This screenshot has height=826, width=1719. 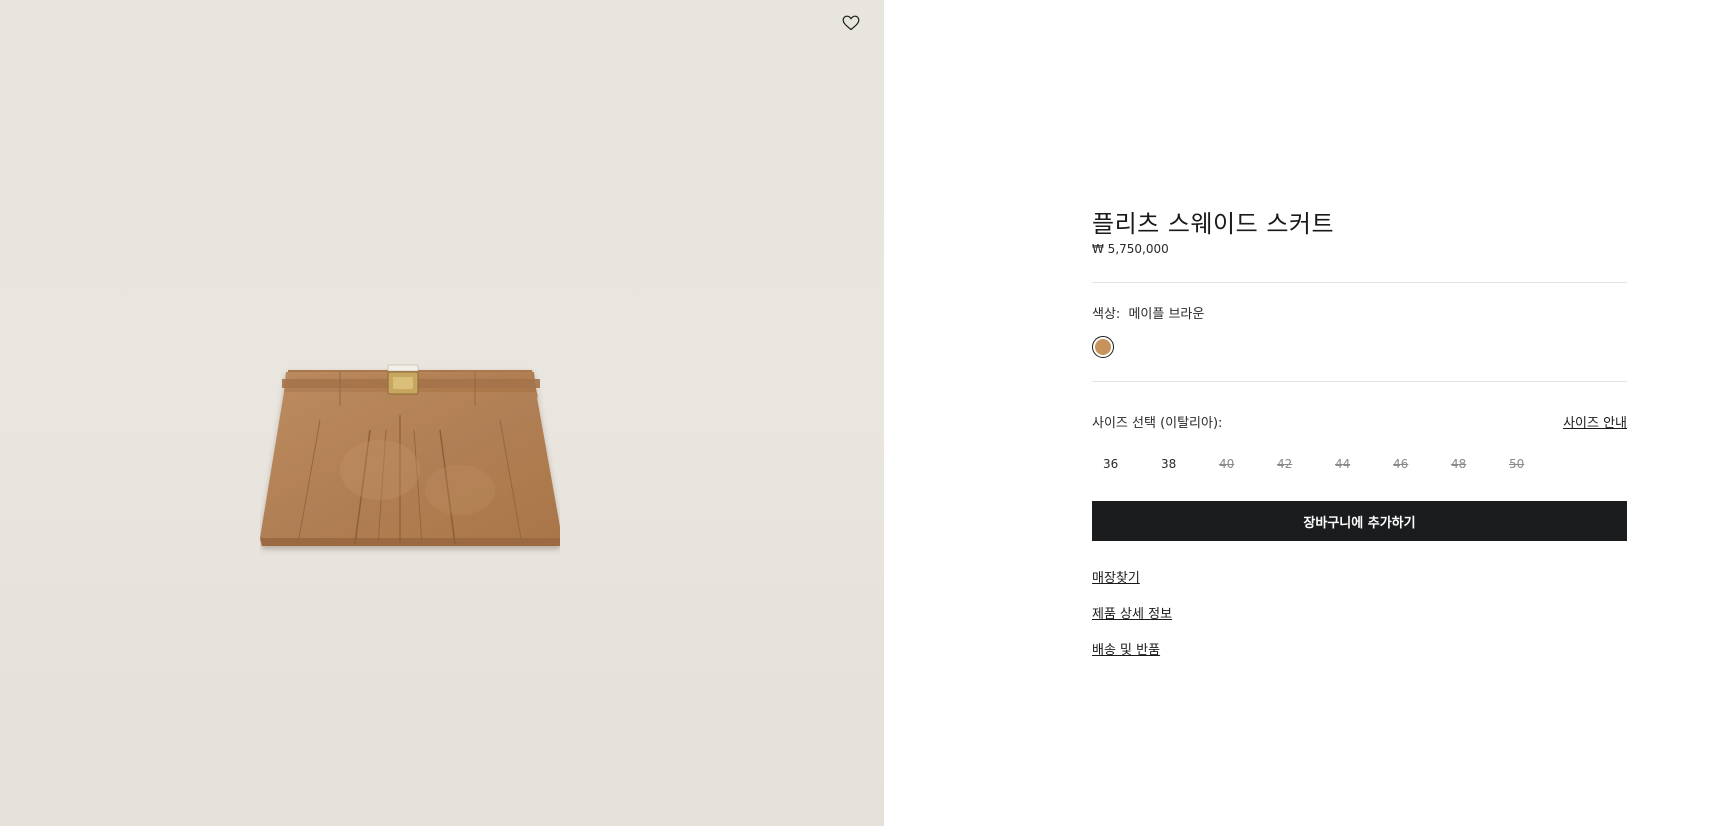 What do you see at coordinates (1213, 224) in the screenshot?
I see `product-title: 플리츠 스웨이드 스커트` at bounding box center [1213, 224].